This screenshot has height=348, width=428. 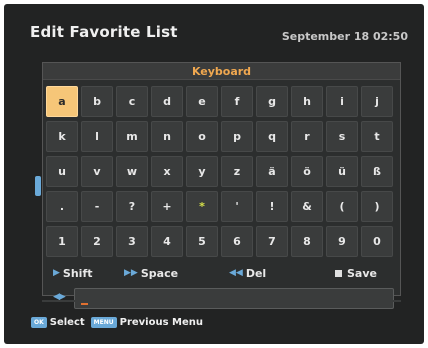 What do you see at coordinates (377, 171) in the screenshot?
I see `key-2-9: ß` at bounding box center [377, 171].